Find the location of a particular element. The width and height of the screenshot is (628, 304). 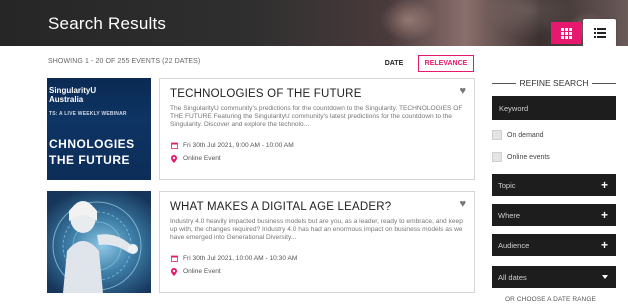

results-count: SHOWING 1 - 20 OF 255 EVENTS (22 DATES) is located at coordinates (124, 61).